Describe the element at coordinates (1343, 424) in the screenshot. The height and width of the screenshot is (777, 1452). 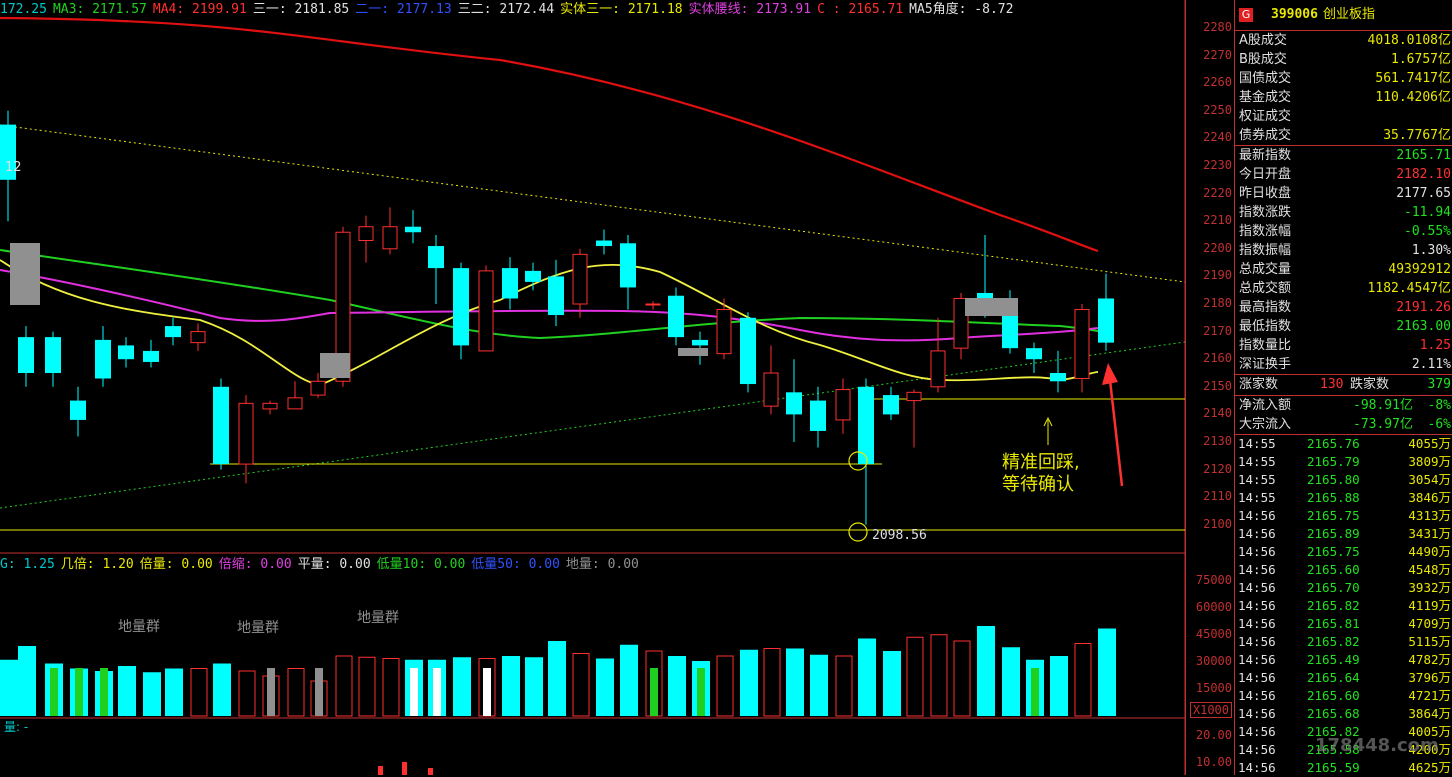
I see `flow-row: 大宗流入 -73.97亿 -6%` at that location.